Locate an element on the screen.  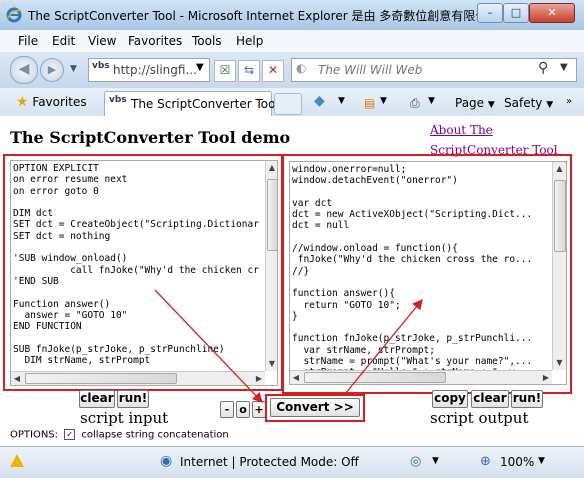
home-icon: ◆ is located at coordinates (319, 101).